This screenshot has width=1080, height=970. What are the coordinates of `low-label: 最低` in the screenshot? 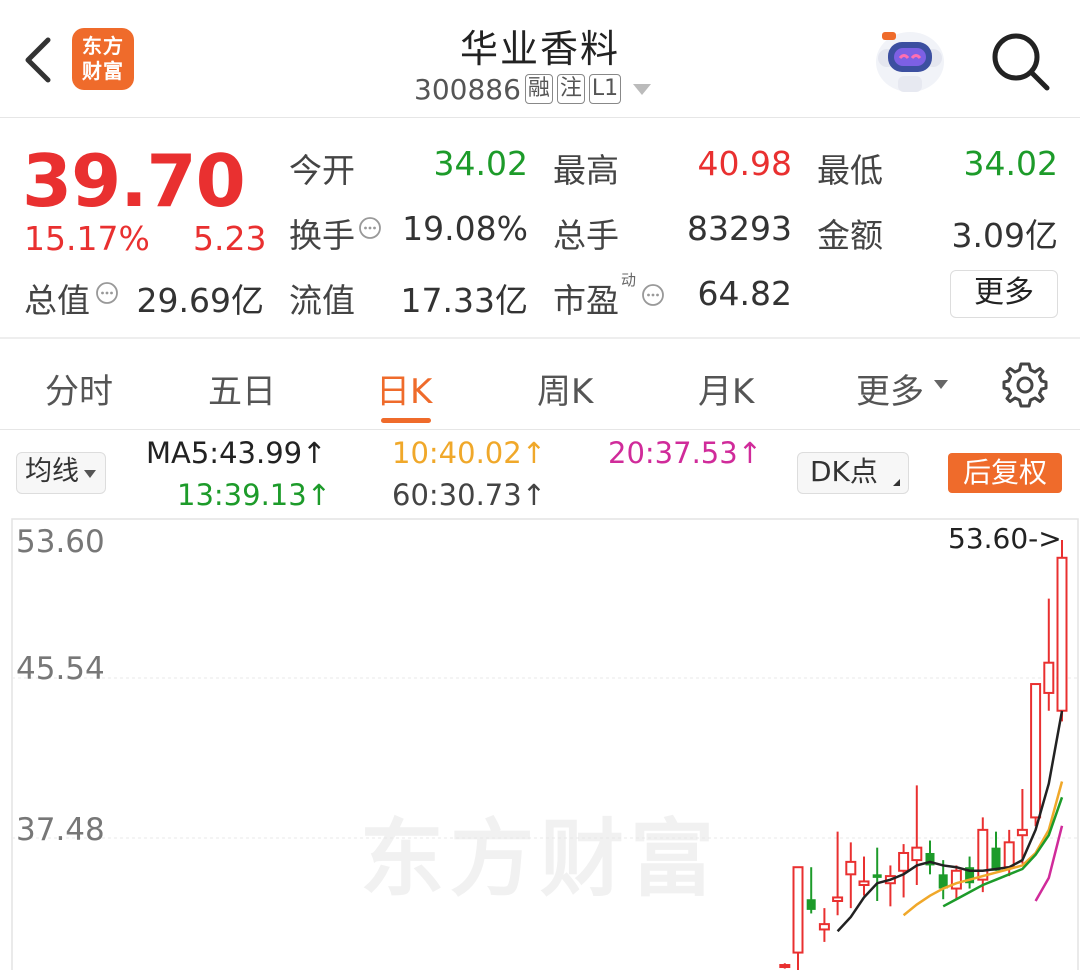 It's located at (850, 170).